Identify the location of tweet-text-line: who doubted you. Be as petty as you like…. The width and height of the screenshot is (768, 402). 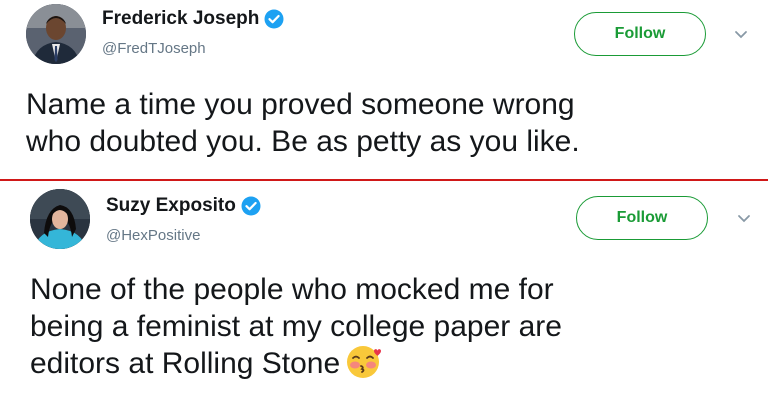
(303, 141).